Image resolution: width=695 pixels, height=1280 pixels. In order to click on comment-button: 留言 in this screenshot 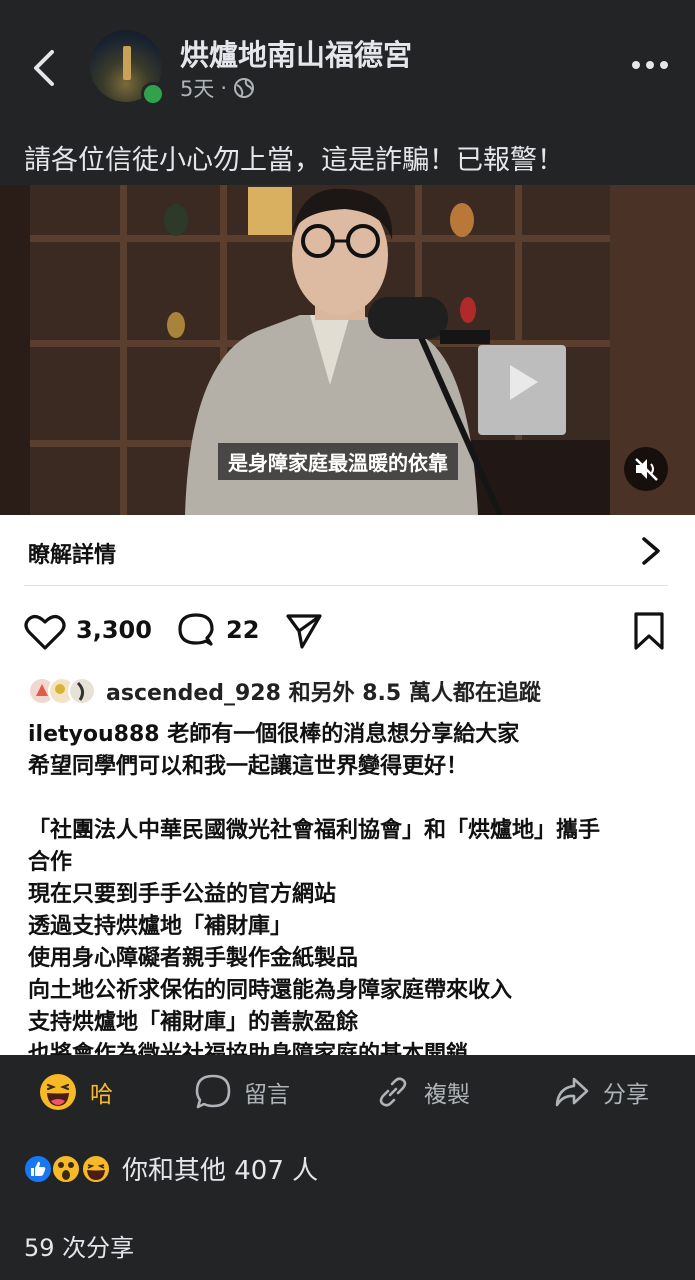, I will do `click(242, 1092)`.